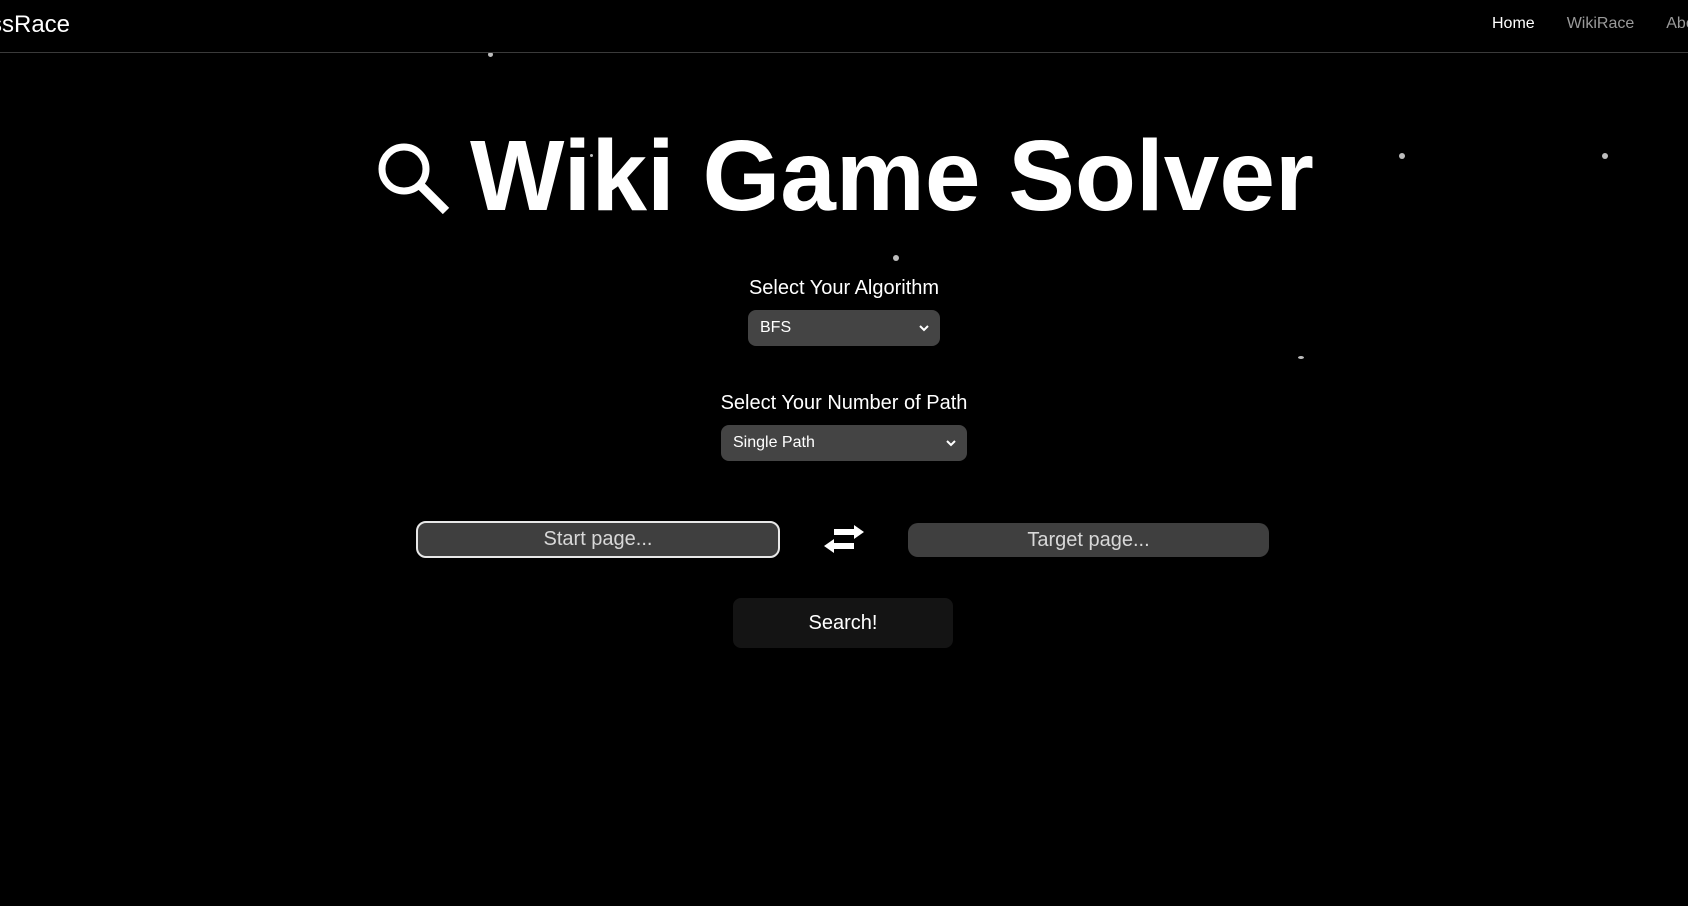  I want to click on search-icon, so click(414, 179).